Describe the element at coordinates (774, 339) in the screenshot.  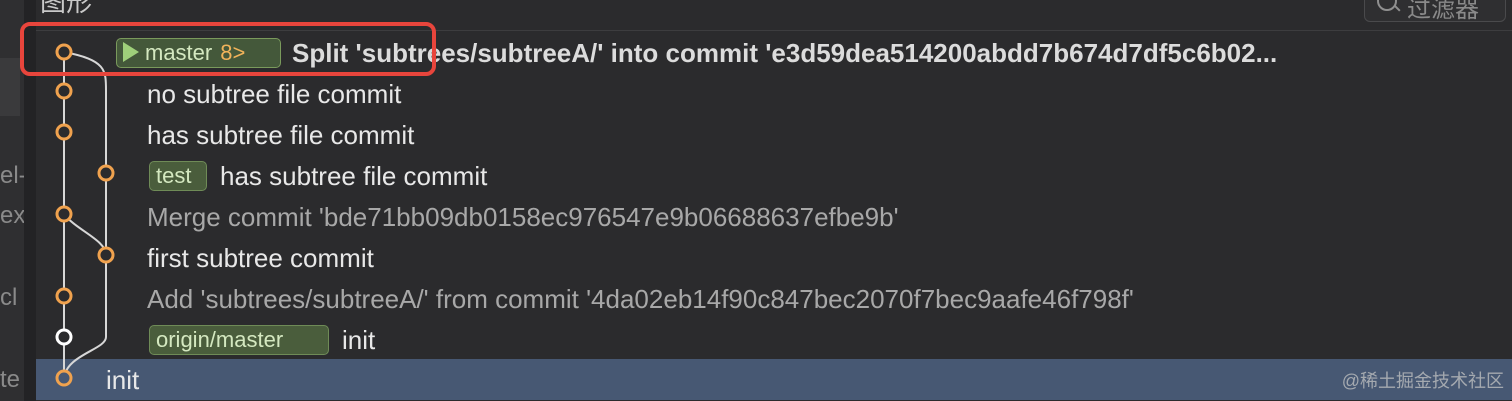
I see `commit-row: origin/master init` at that location.